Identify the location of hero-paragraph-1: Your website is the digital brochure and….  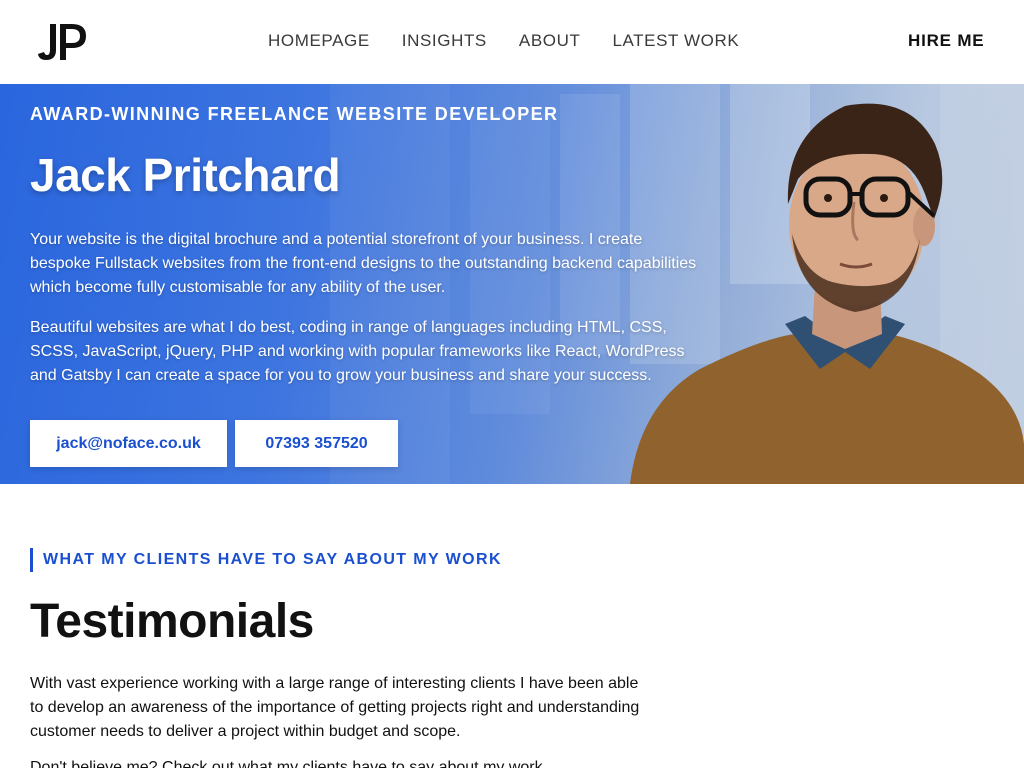
(363, 263).